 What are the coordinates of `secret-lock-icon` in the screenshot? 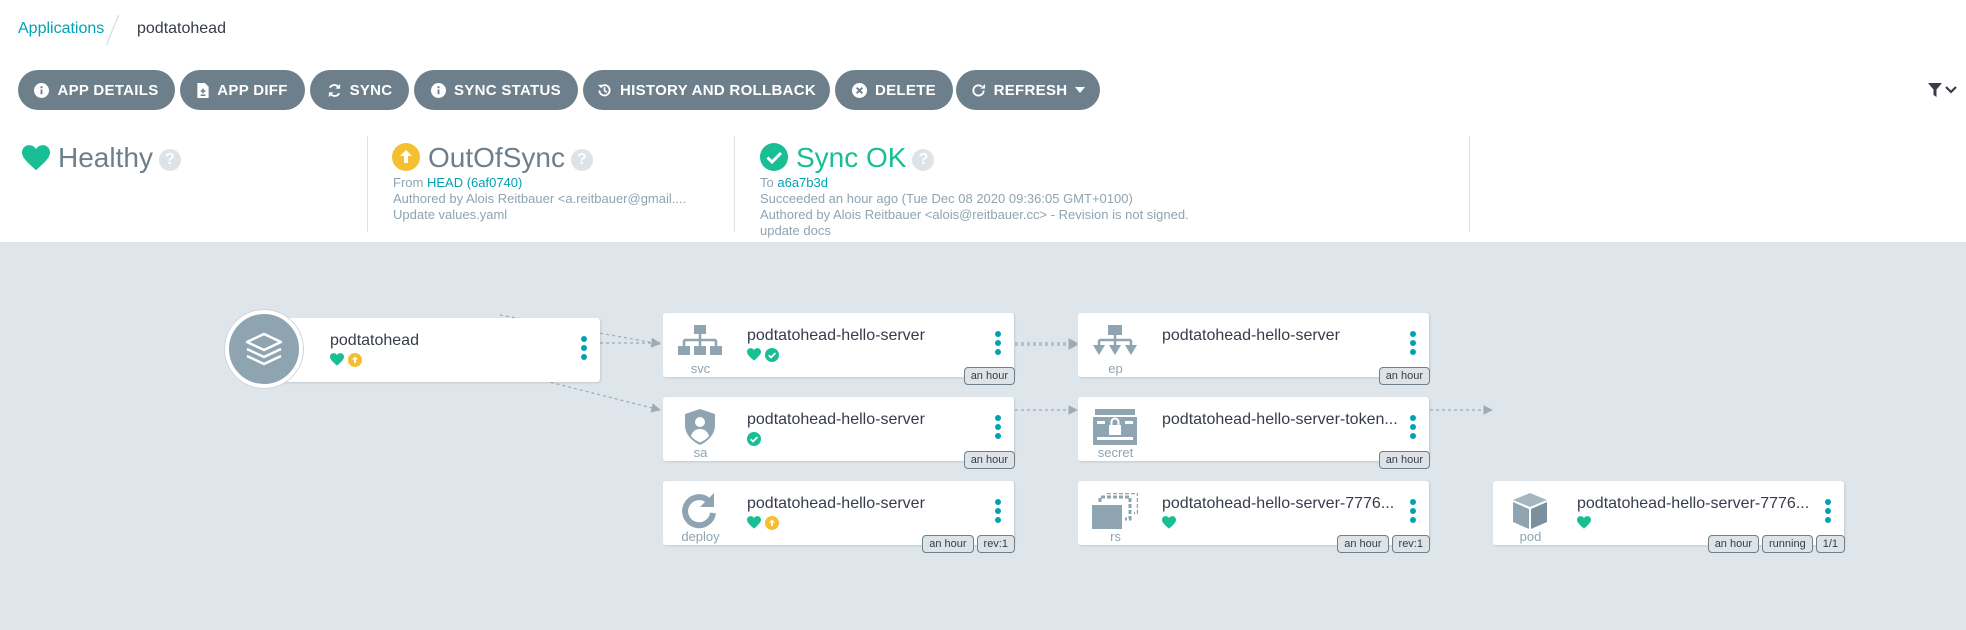 It's located at (1115, 427).